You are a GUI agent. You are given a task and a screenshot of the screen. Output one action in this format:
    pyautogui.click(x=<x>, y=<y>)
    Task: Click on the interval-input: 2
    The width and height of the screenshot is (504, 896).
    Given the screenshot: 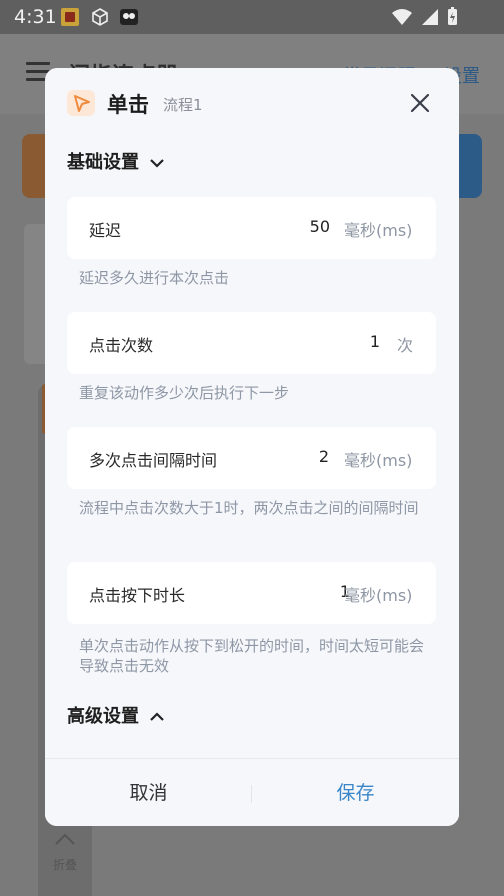 What is the action you would take?
    pyautogui.click(x=299, y=456)
    